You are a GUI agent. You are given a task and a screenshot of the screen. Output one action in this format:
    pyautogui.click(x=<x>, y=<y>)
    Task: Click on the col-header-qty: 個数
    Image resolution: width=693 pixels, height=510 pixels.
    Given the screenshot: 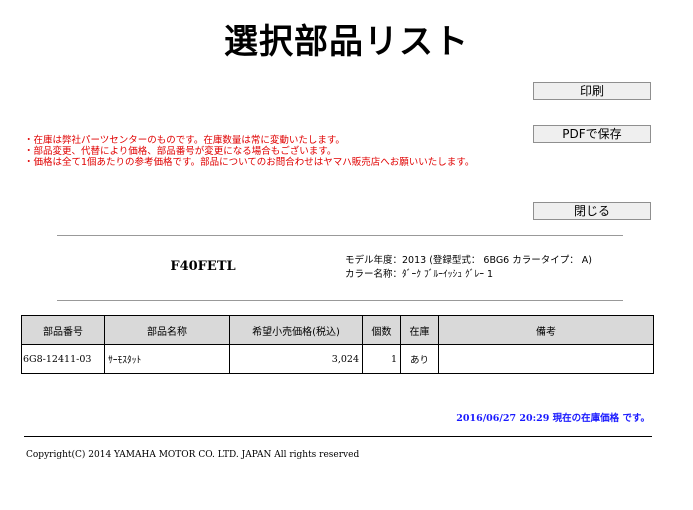 What is the action you would take?
    pyautogui.click(x=381, y=330)
    